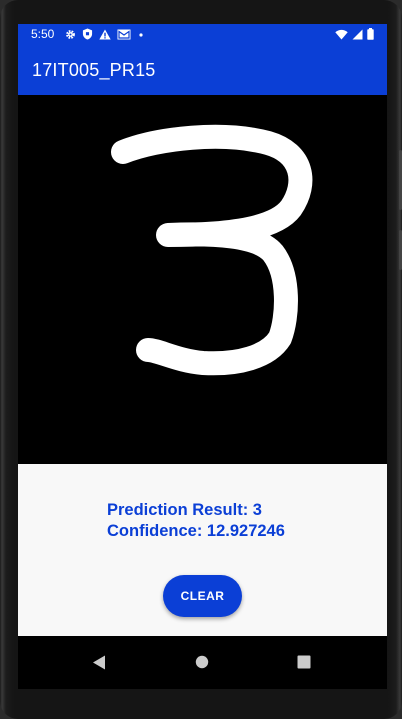 The width and height of the screenshot is (402, 719). What do you see at coordinates (124, 34) in the screenshot?
I see `mail-icon` at bounding box center [124, 34].